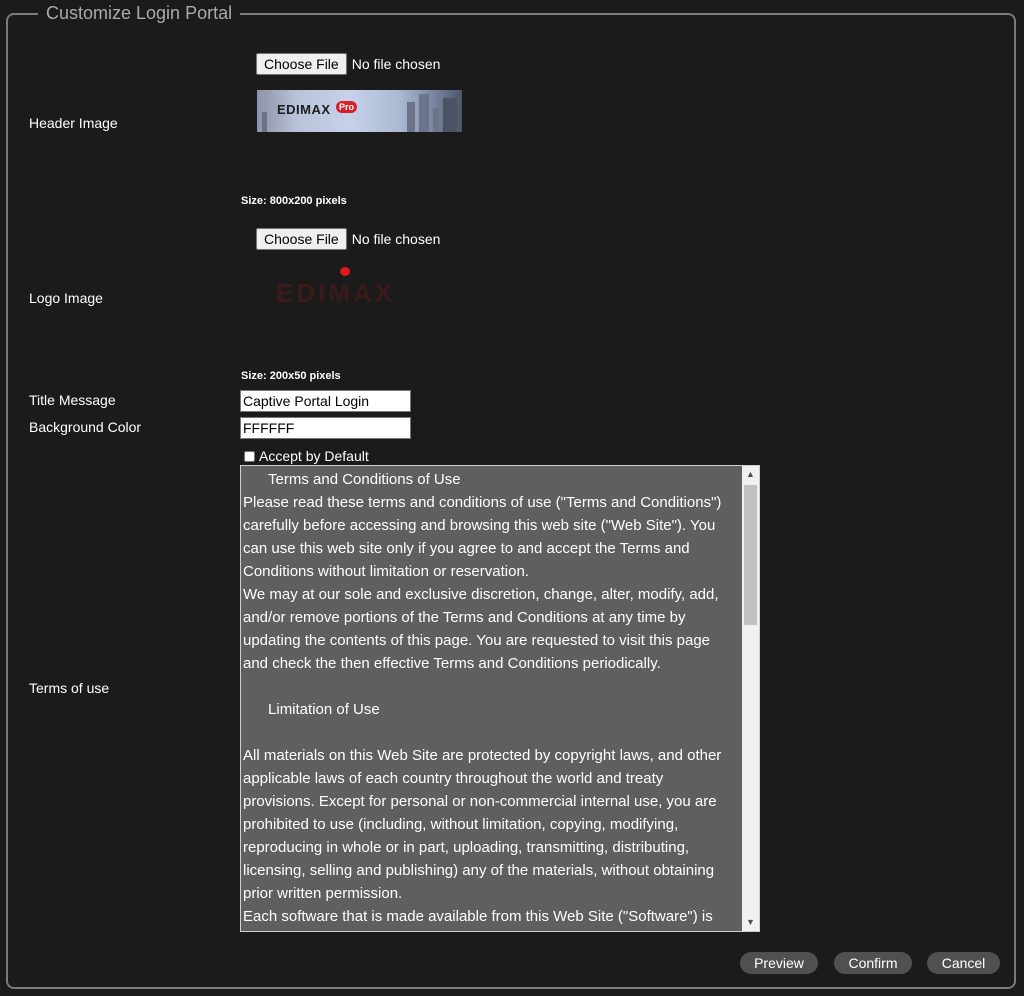 Image resolution: width=1024 pixels, height=996 pixels. Describe the element at coordinates (873, 963) in the screenshot. I see `confirm-button: Confirm` at that location.